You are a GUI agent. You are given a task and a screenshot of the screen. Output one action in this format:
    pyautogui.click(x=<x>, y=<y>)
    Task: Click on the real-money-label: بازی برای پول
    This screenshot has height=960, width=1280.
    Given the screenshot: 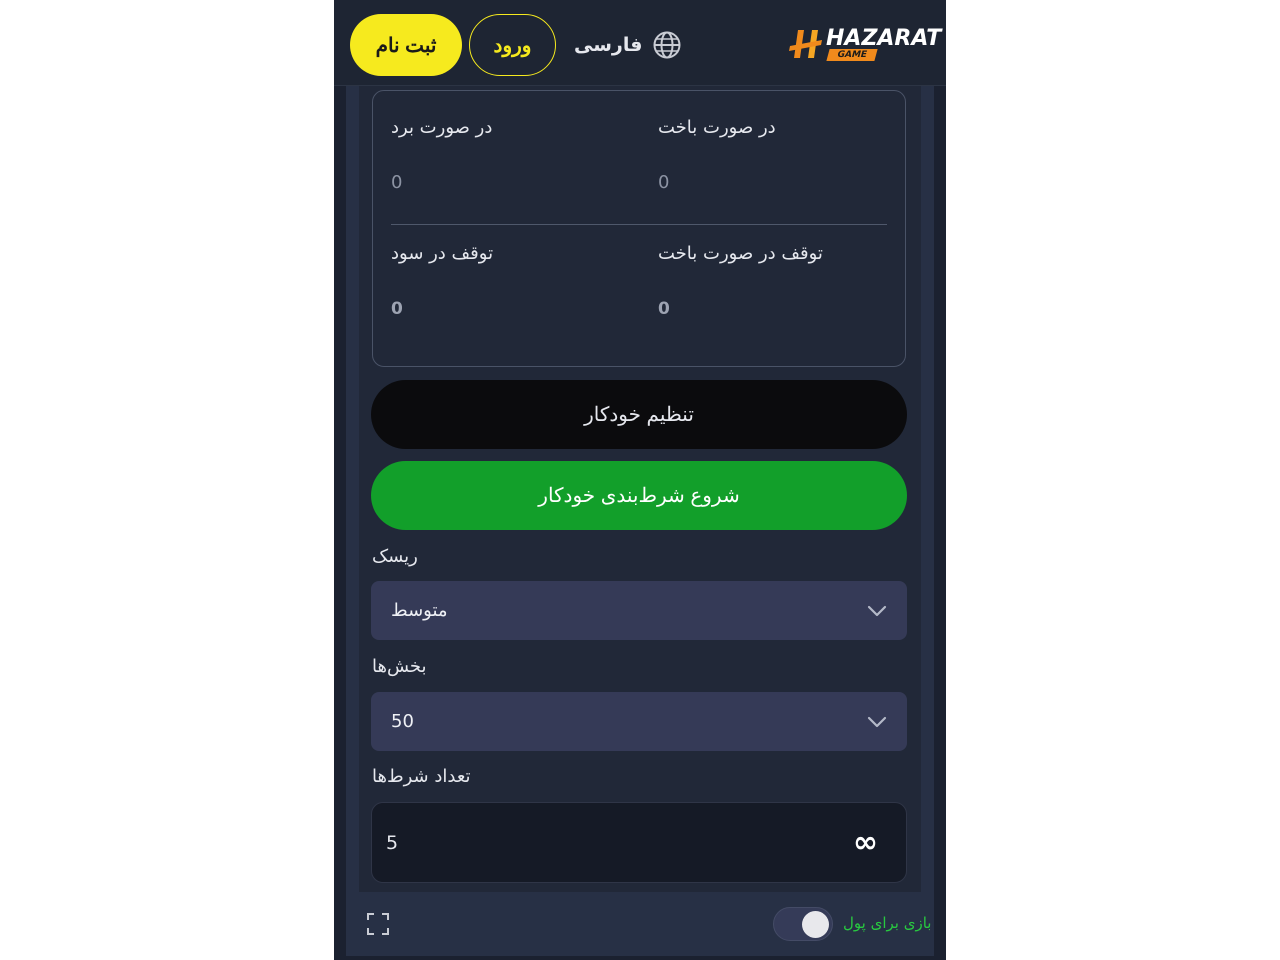 What is the action you would take?
    pyautogui.click(x=887, y=923)
    